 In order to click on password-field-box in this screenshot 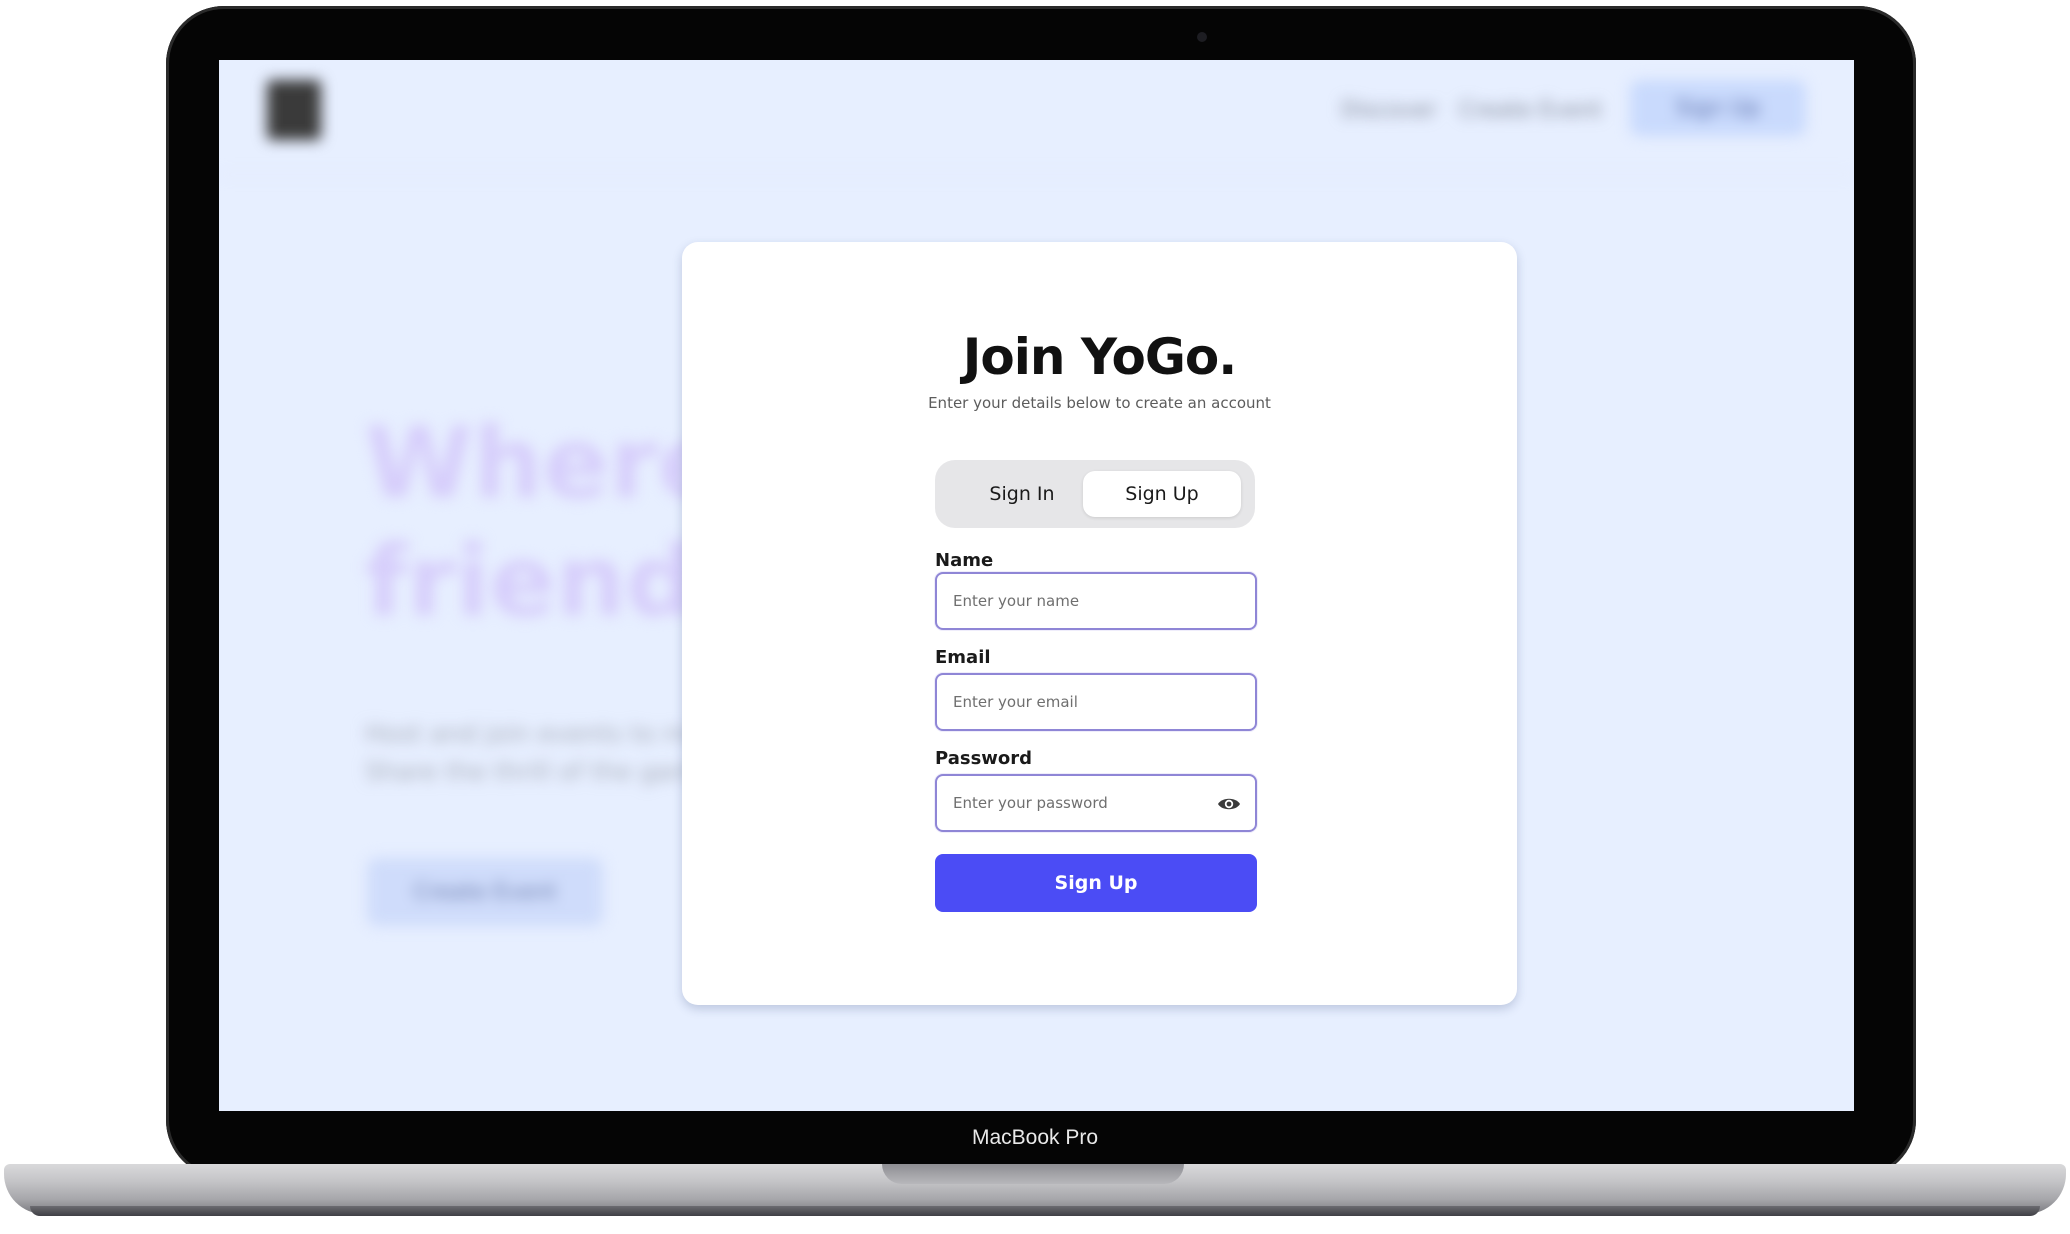, I will do `click(1096, 803)`.